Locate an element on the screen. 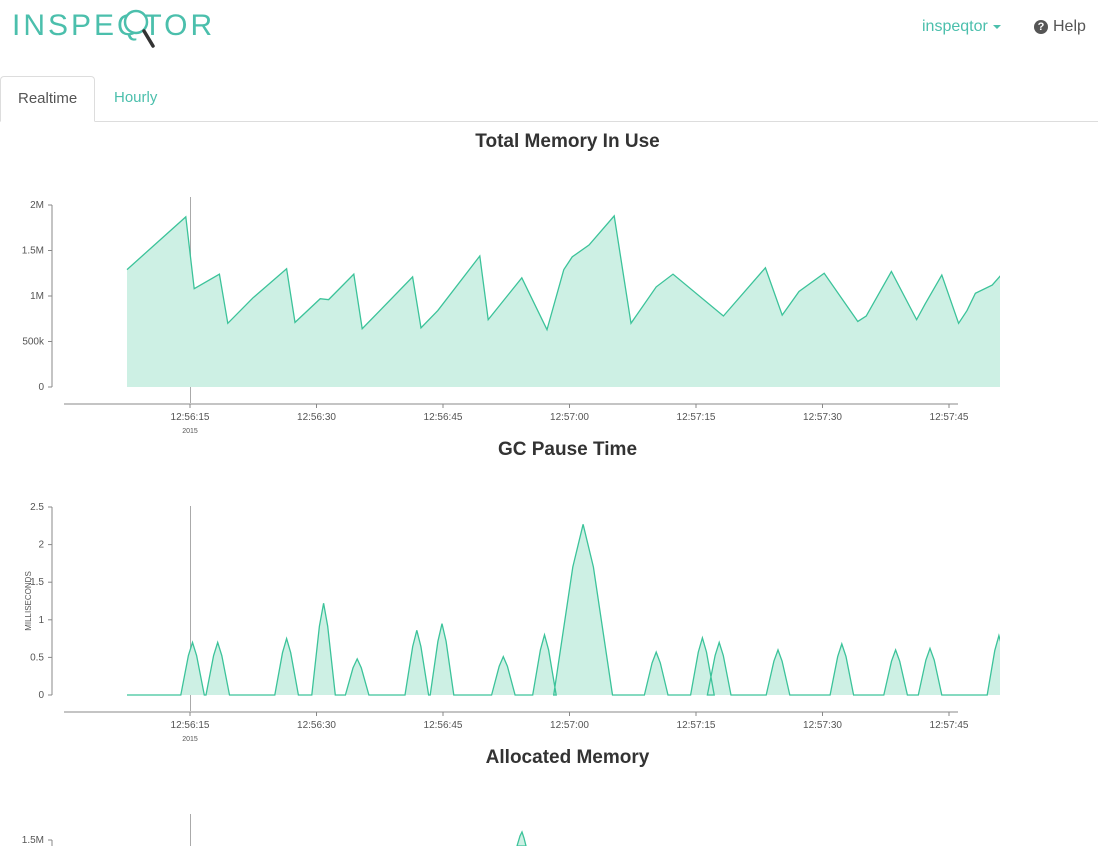  question-circle-icon: ? is located at coordinates (1041, 27).